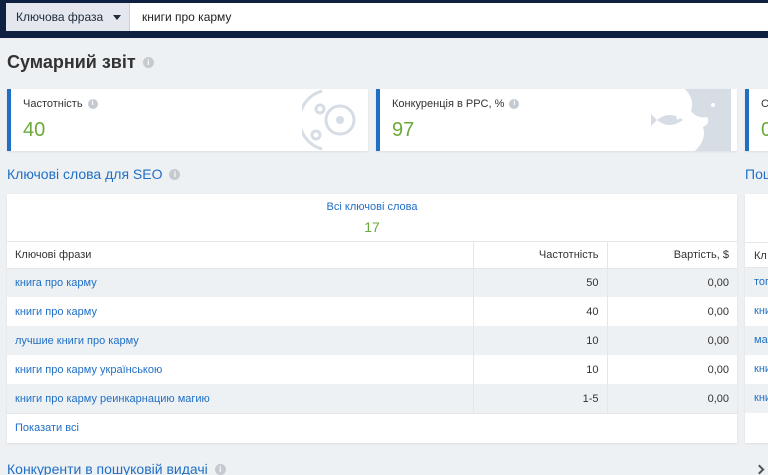  What do you see at coordinates (672, 255) in the screenshot?
I see `column-header-cost: Вартість, $` at bounding box center [672, 255].